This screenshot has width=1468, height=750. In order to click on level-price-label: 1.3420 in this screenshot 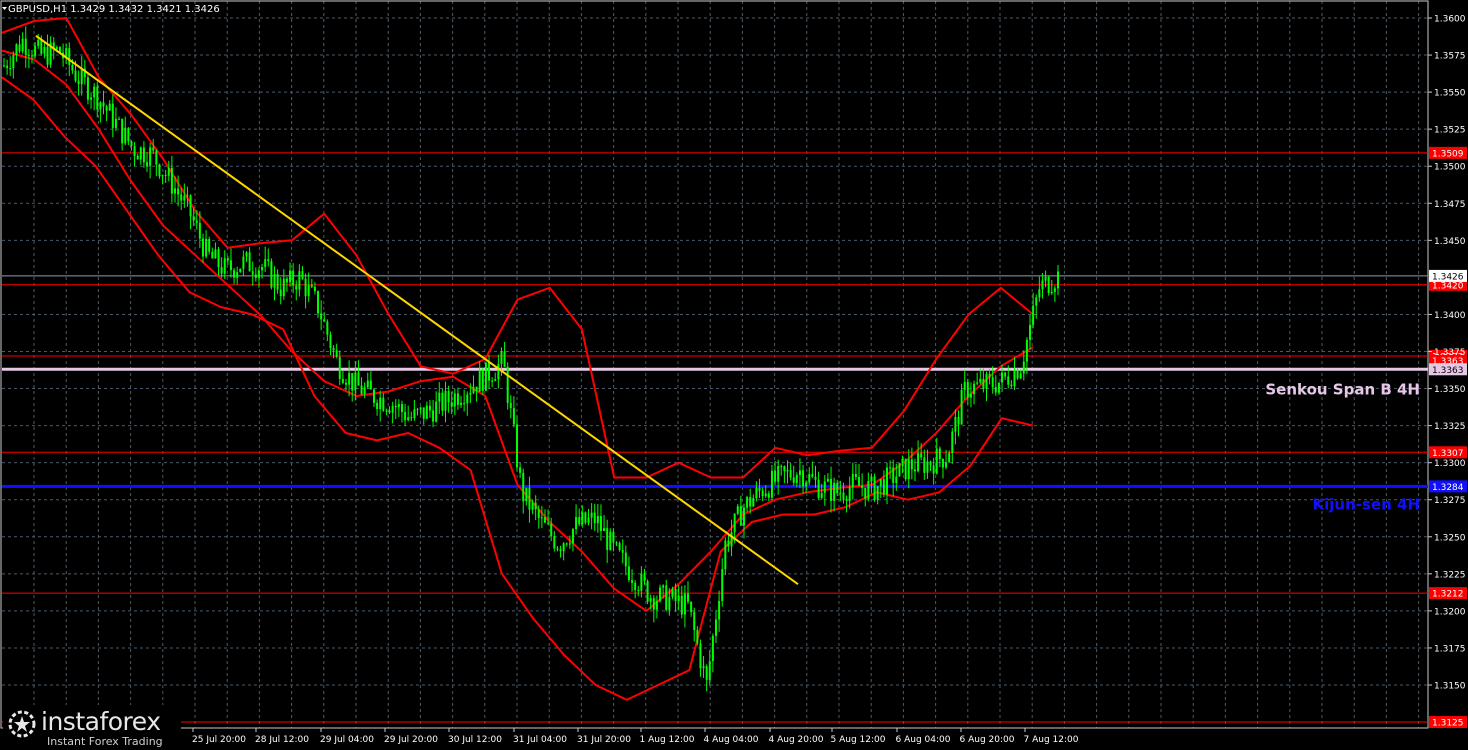, I will do `click(1448, 286)`.